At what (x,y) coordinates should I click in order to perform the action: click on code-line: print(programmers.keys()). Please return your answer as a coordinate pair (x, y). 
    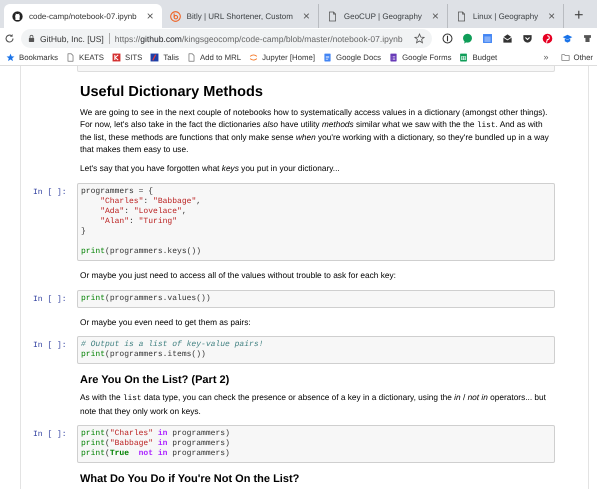
    Looking at the image, I should click on (141, 251).